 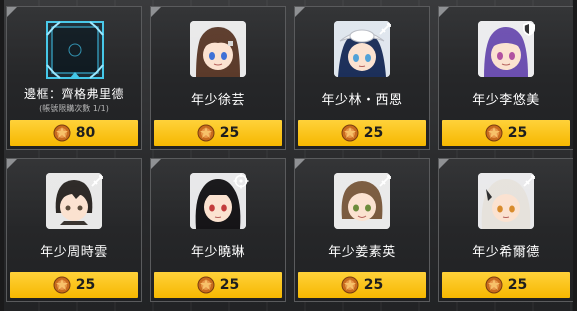 I want to click on shop-item-young-zhou-shi-yun: 年少周時雲 25, so click(x=74, y=230).